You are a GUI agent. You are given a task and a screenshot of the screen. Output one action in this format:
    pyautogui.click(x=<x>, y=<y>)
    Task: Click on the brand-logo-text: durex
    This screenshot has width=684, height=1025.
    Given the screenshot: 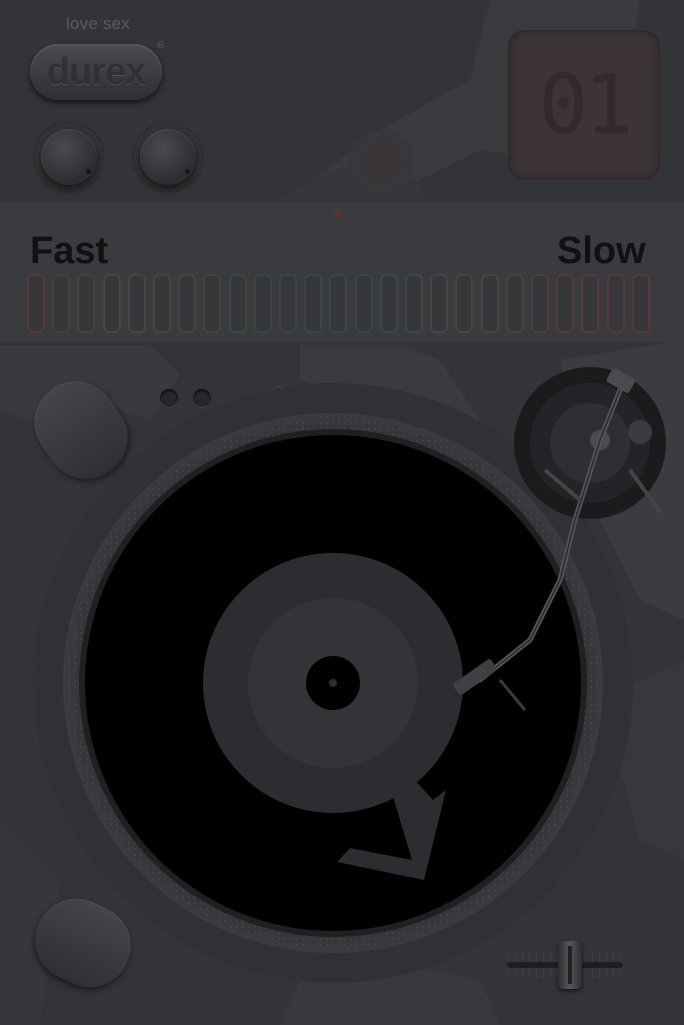 What is the action you would take?
    pyautogui.click(x=96, y=71)
    